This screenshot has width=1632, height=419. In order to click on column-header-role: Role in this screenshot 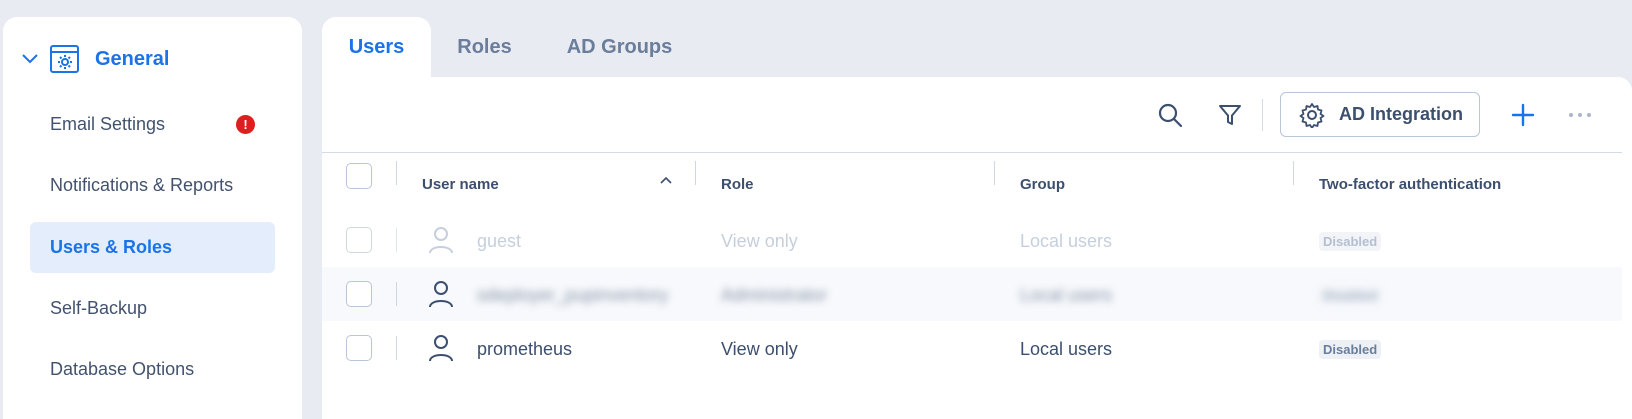, I will do `click(737, 184)`.